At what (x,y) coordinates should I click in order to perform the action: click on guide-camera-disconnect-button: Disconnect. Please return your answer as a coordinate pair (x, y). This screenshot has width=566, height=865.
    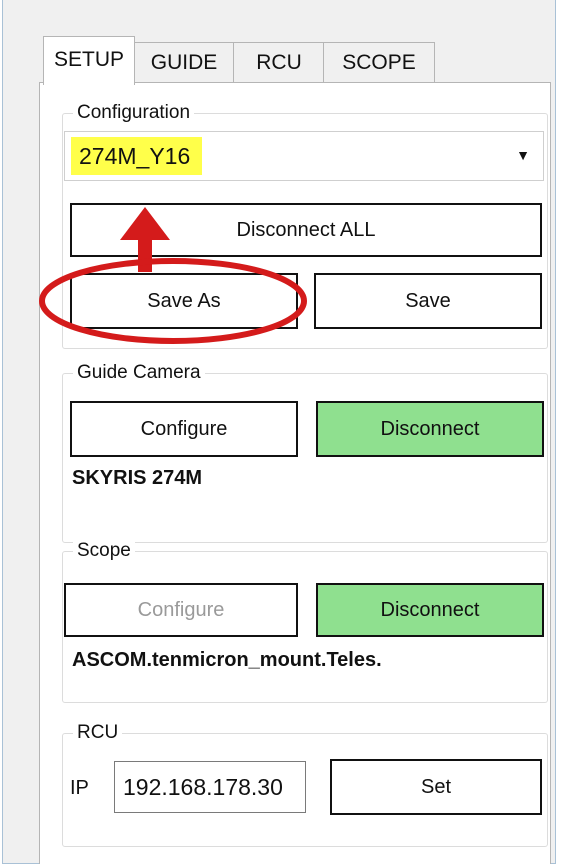
    Looking at the image, I should click on (430, 429).